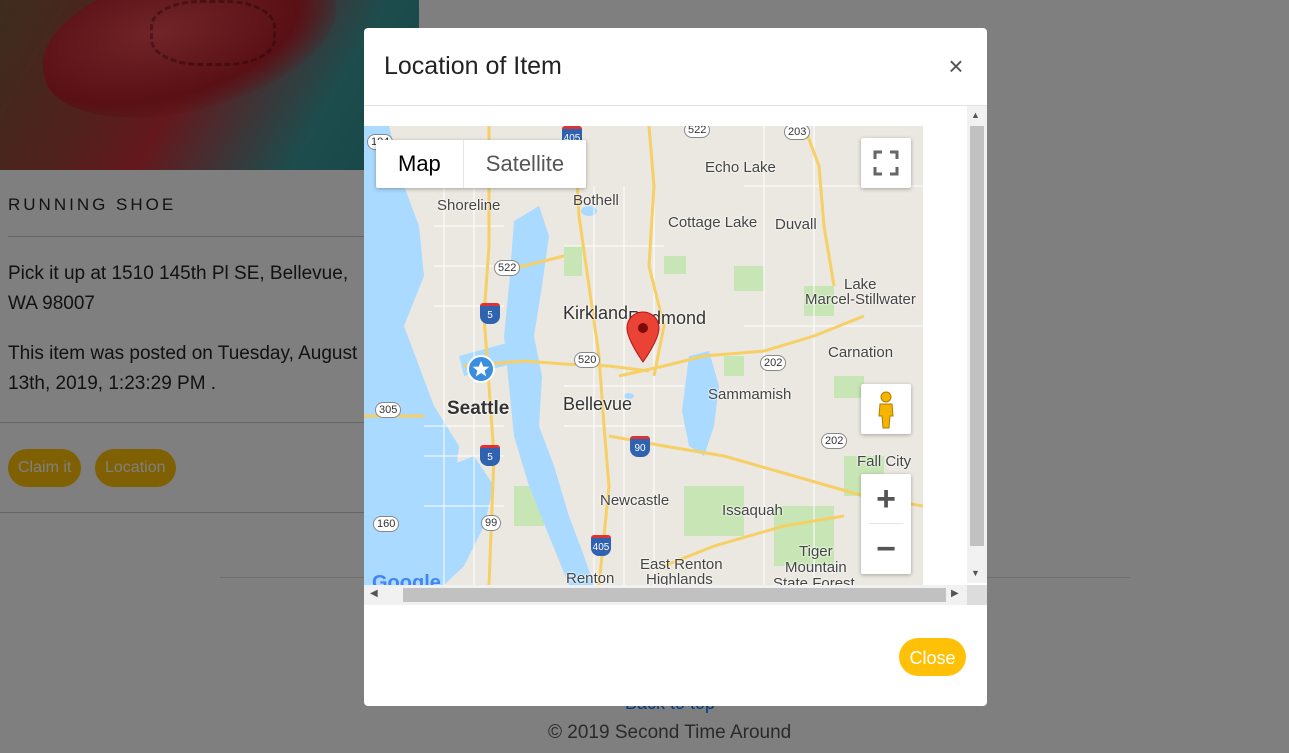 The height and width of the screenshot is (753, 1289). Describe the element at coordinates (386, 524) in the screenshot. I see `route-shield: 160` at that location.